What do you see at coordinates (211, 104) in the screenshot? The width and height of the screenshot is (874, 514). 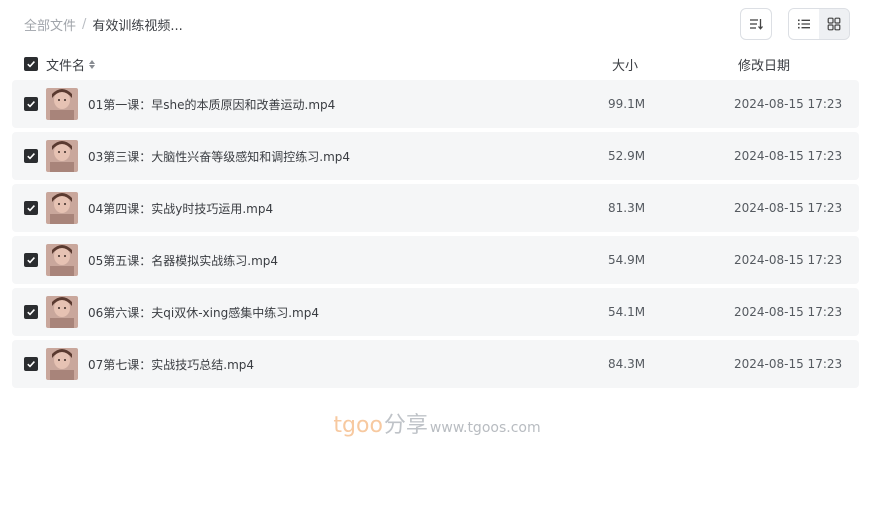 I see `file-name: 01第一课：早she的本质原因和改善运动.mp4` at bounding box center [211, 104].